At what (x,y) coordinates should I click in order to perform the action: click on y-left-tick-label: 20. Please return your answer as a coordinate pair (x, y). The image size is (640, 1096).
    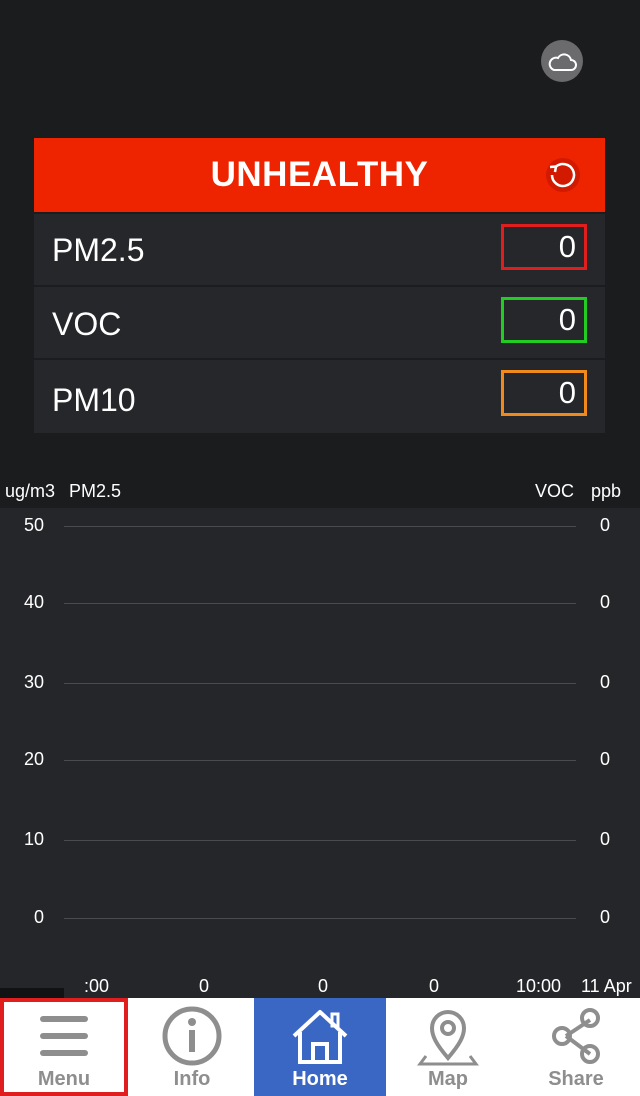
    Looking at the image, I should click on (33, 759).